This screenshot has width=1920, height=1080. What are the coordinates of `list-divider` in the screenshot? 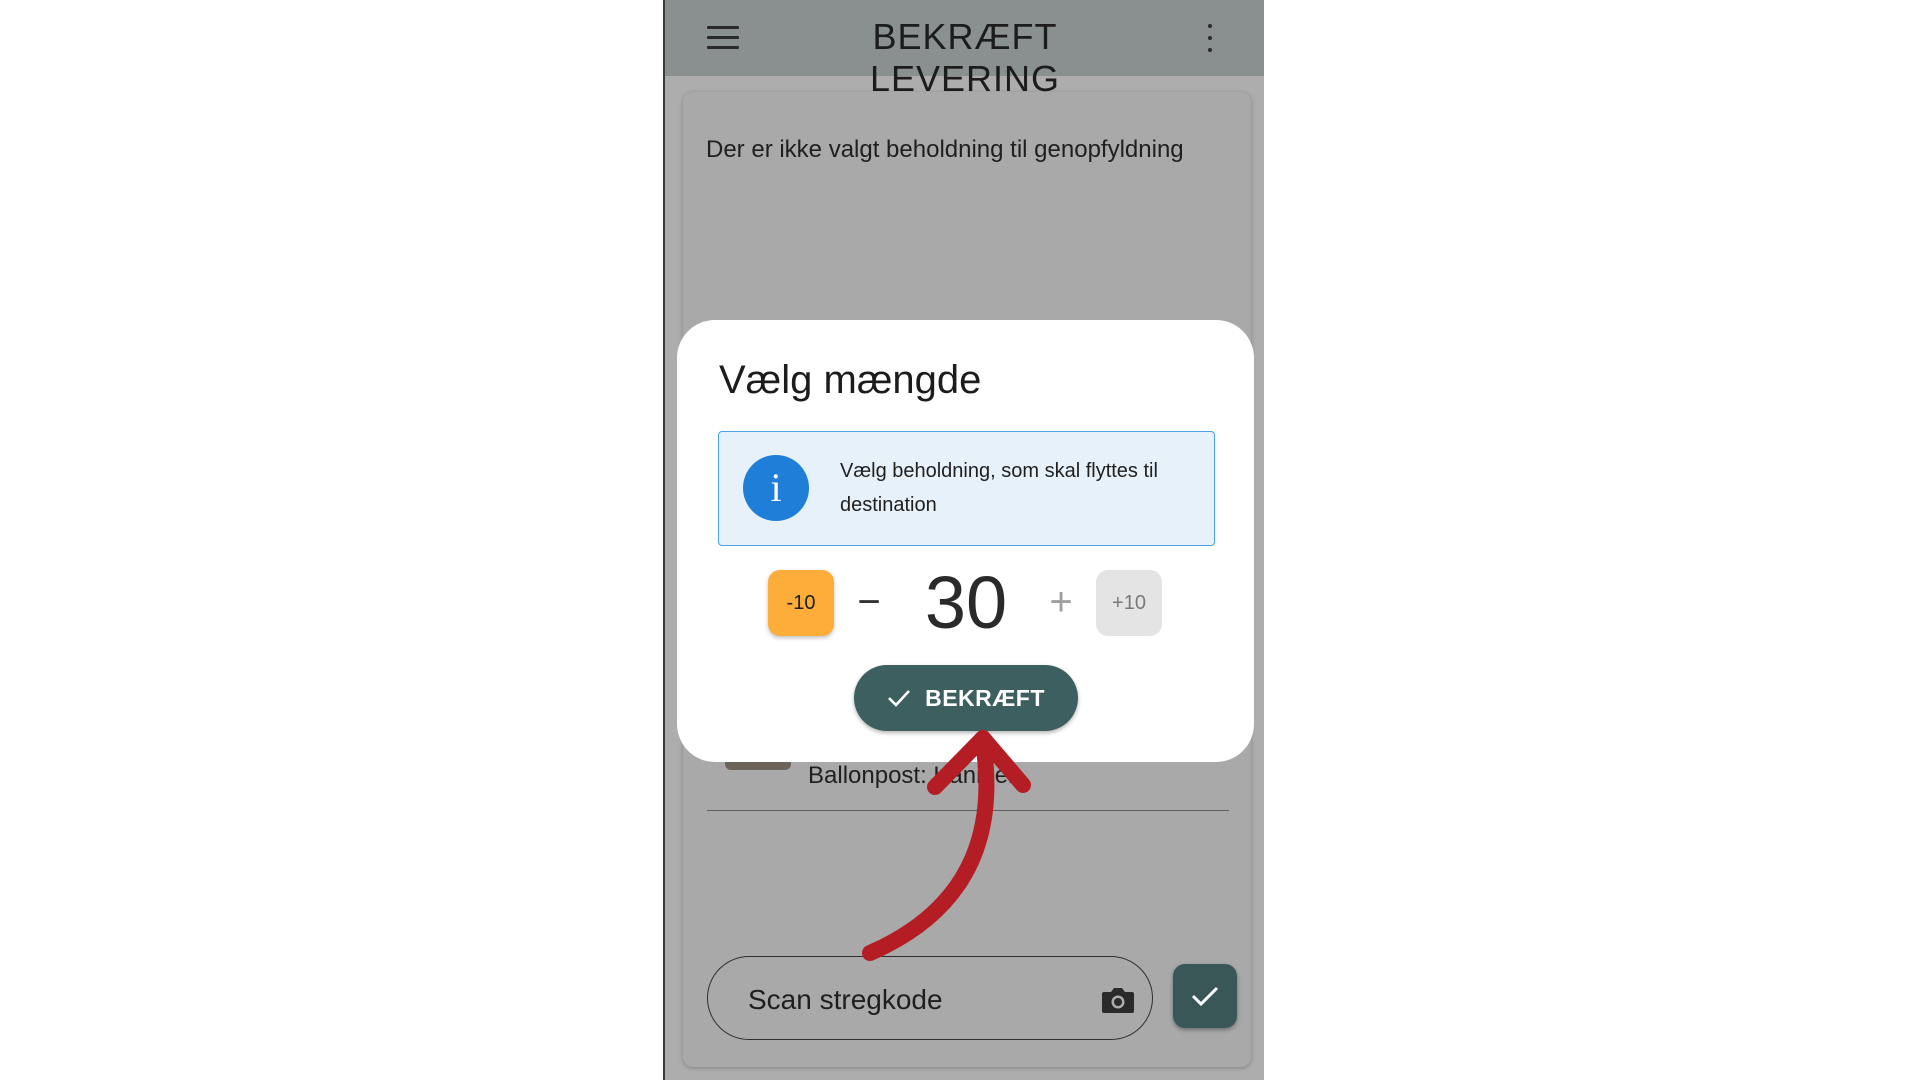 It's located at (968, 810).